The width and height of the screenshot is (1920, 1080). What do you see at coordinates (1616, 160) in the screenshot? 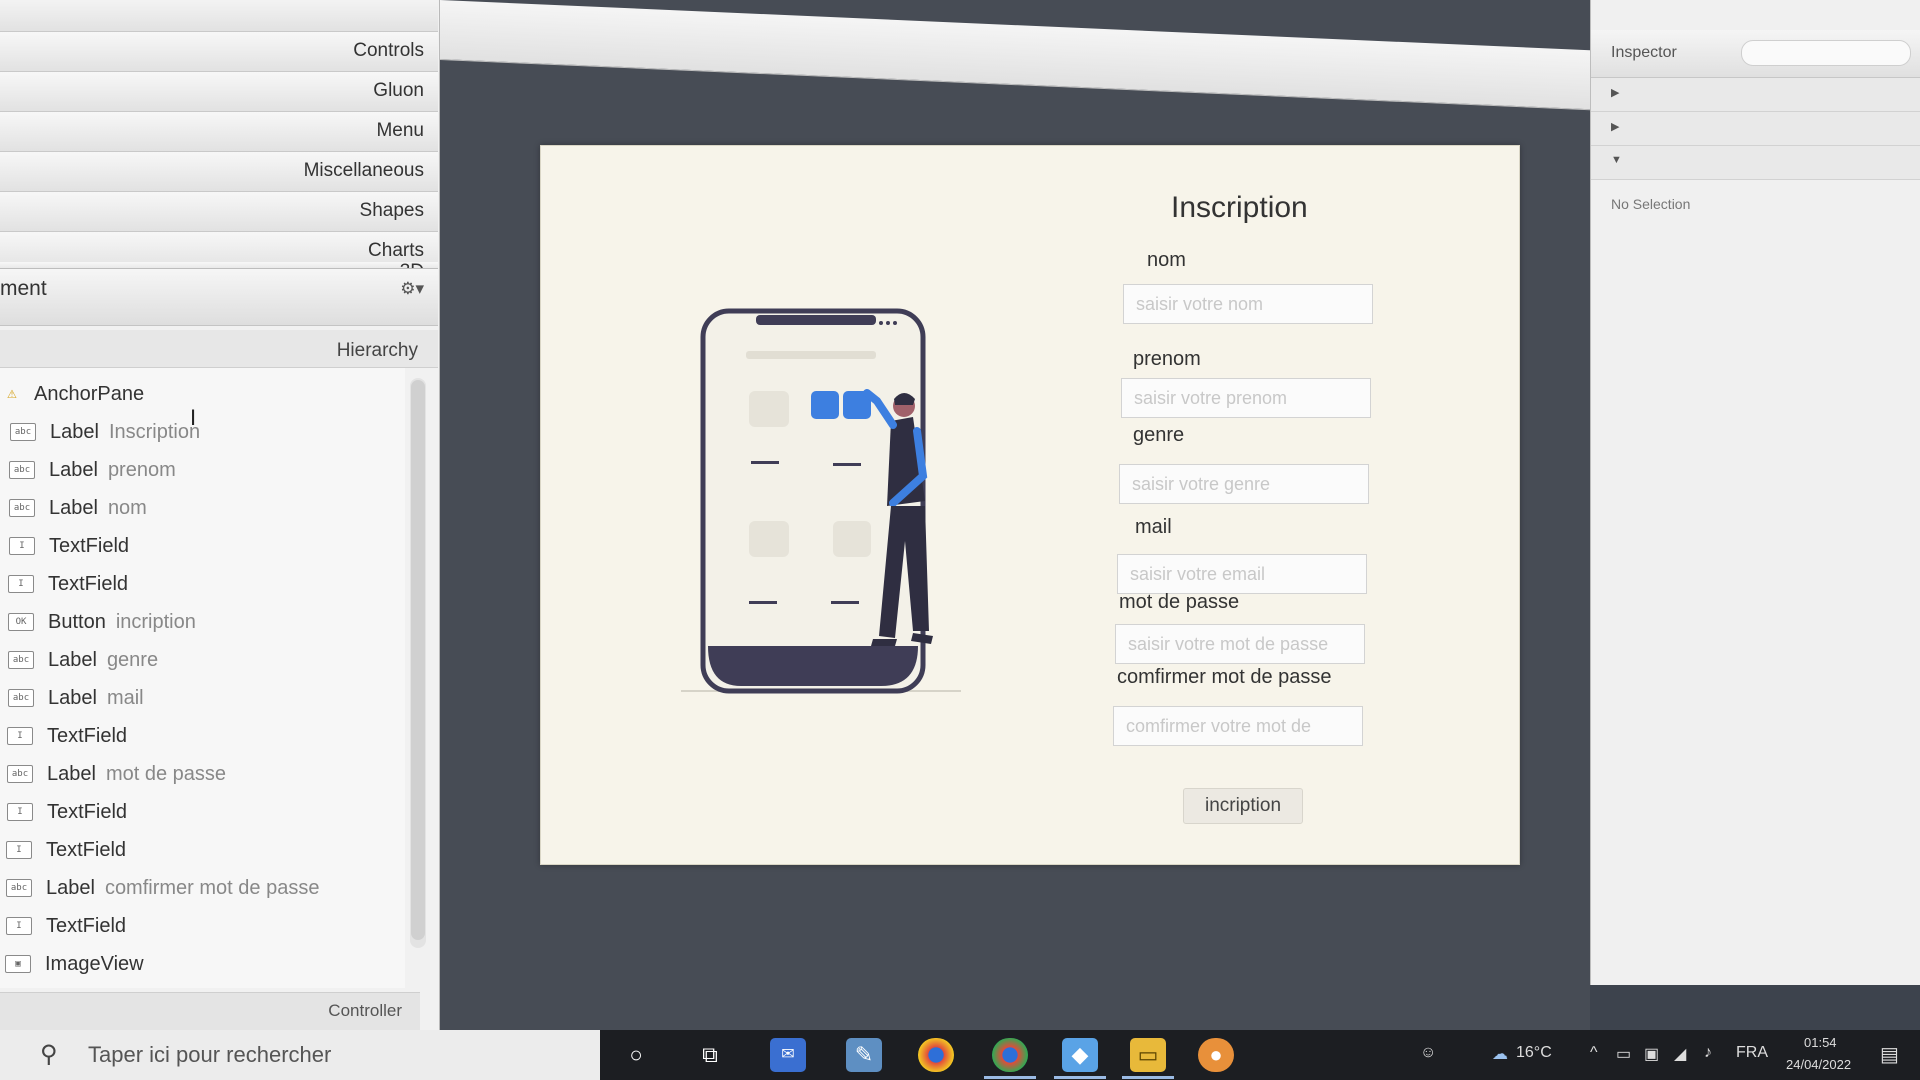
I see `collapse-arrow-icon: ▼` at bounding box center [1616, 160].